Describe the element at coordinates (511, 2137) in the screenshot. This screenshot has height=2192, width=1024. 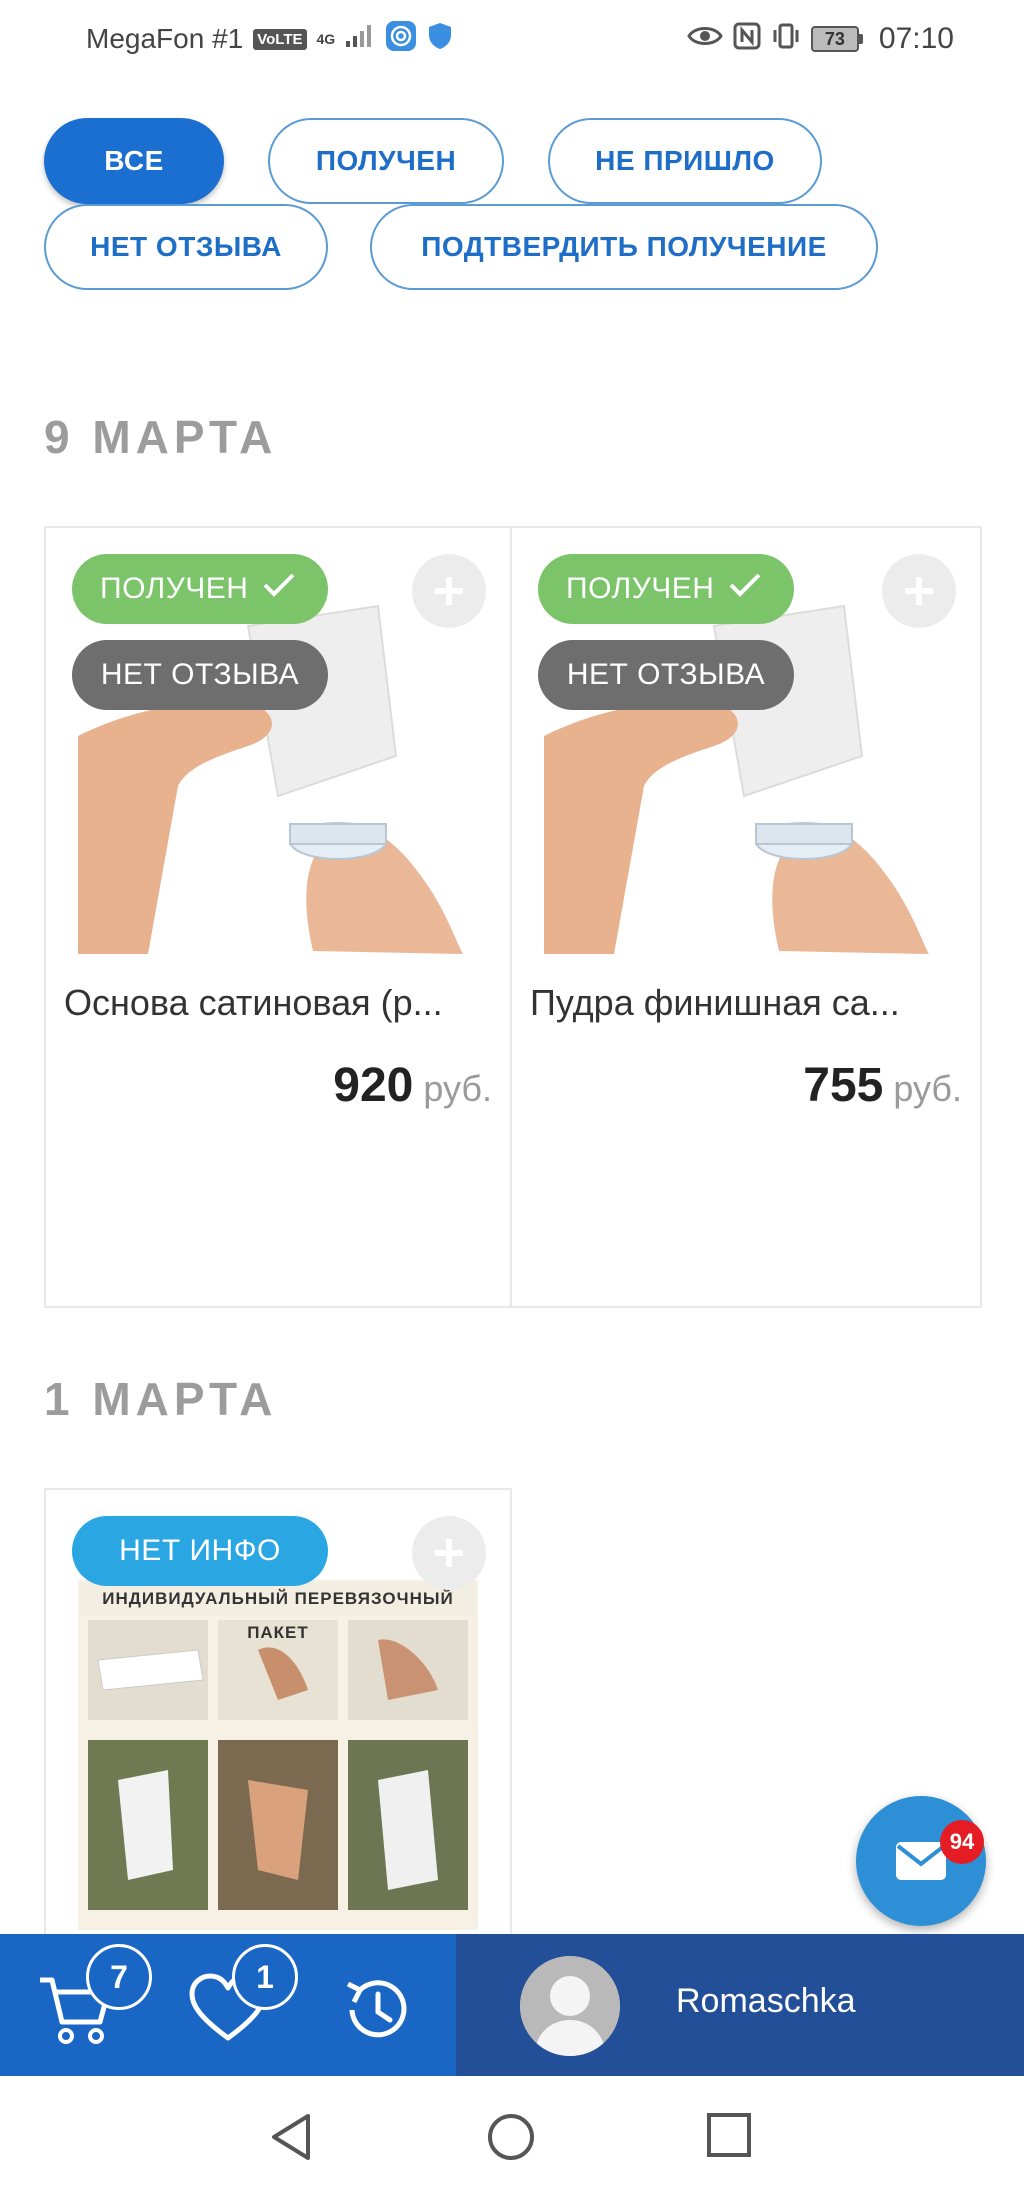
I see `home-icon` at that location.